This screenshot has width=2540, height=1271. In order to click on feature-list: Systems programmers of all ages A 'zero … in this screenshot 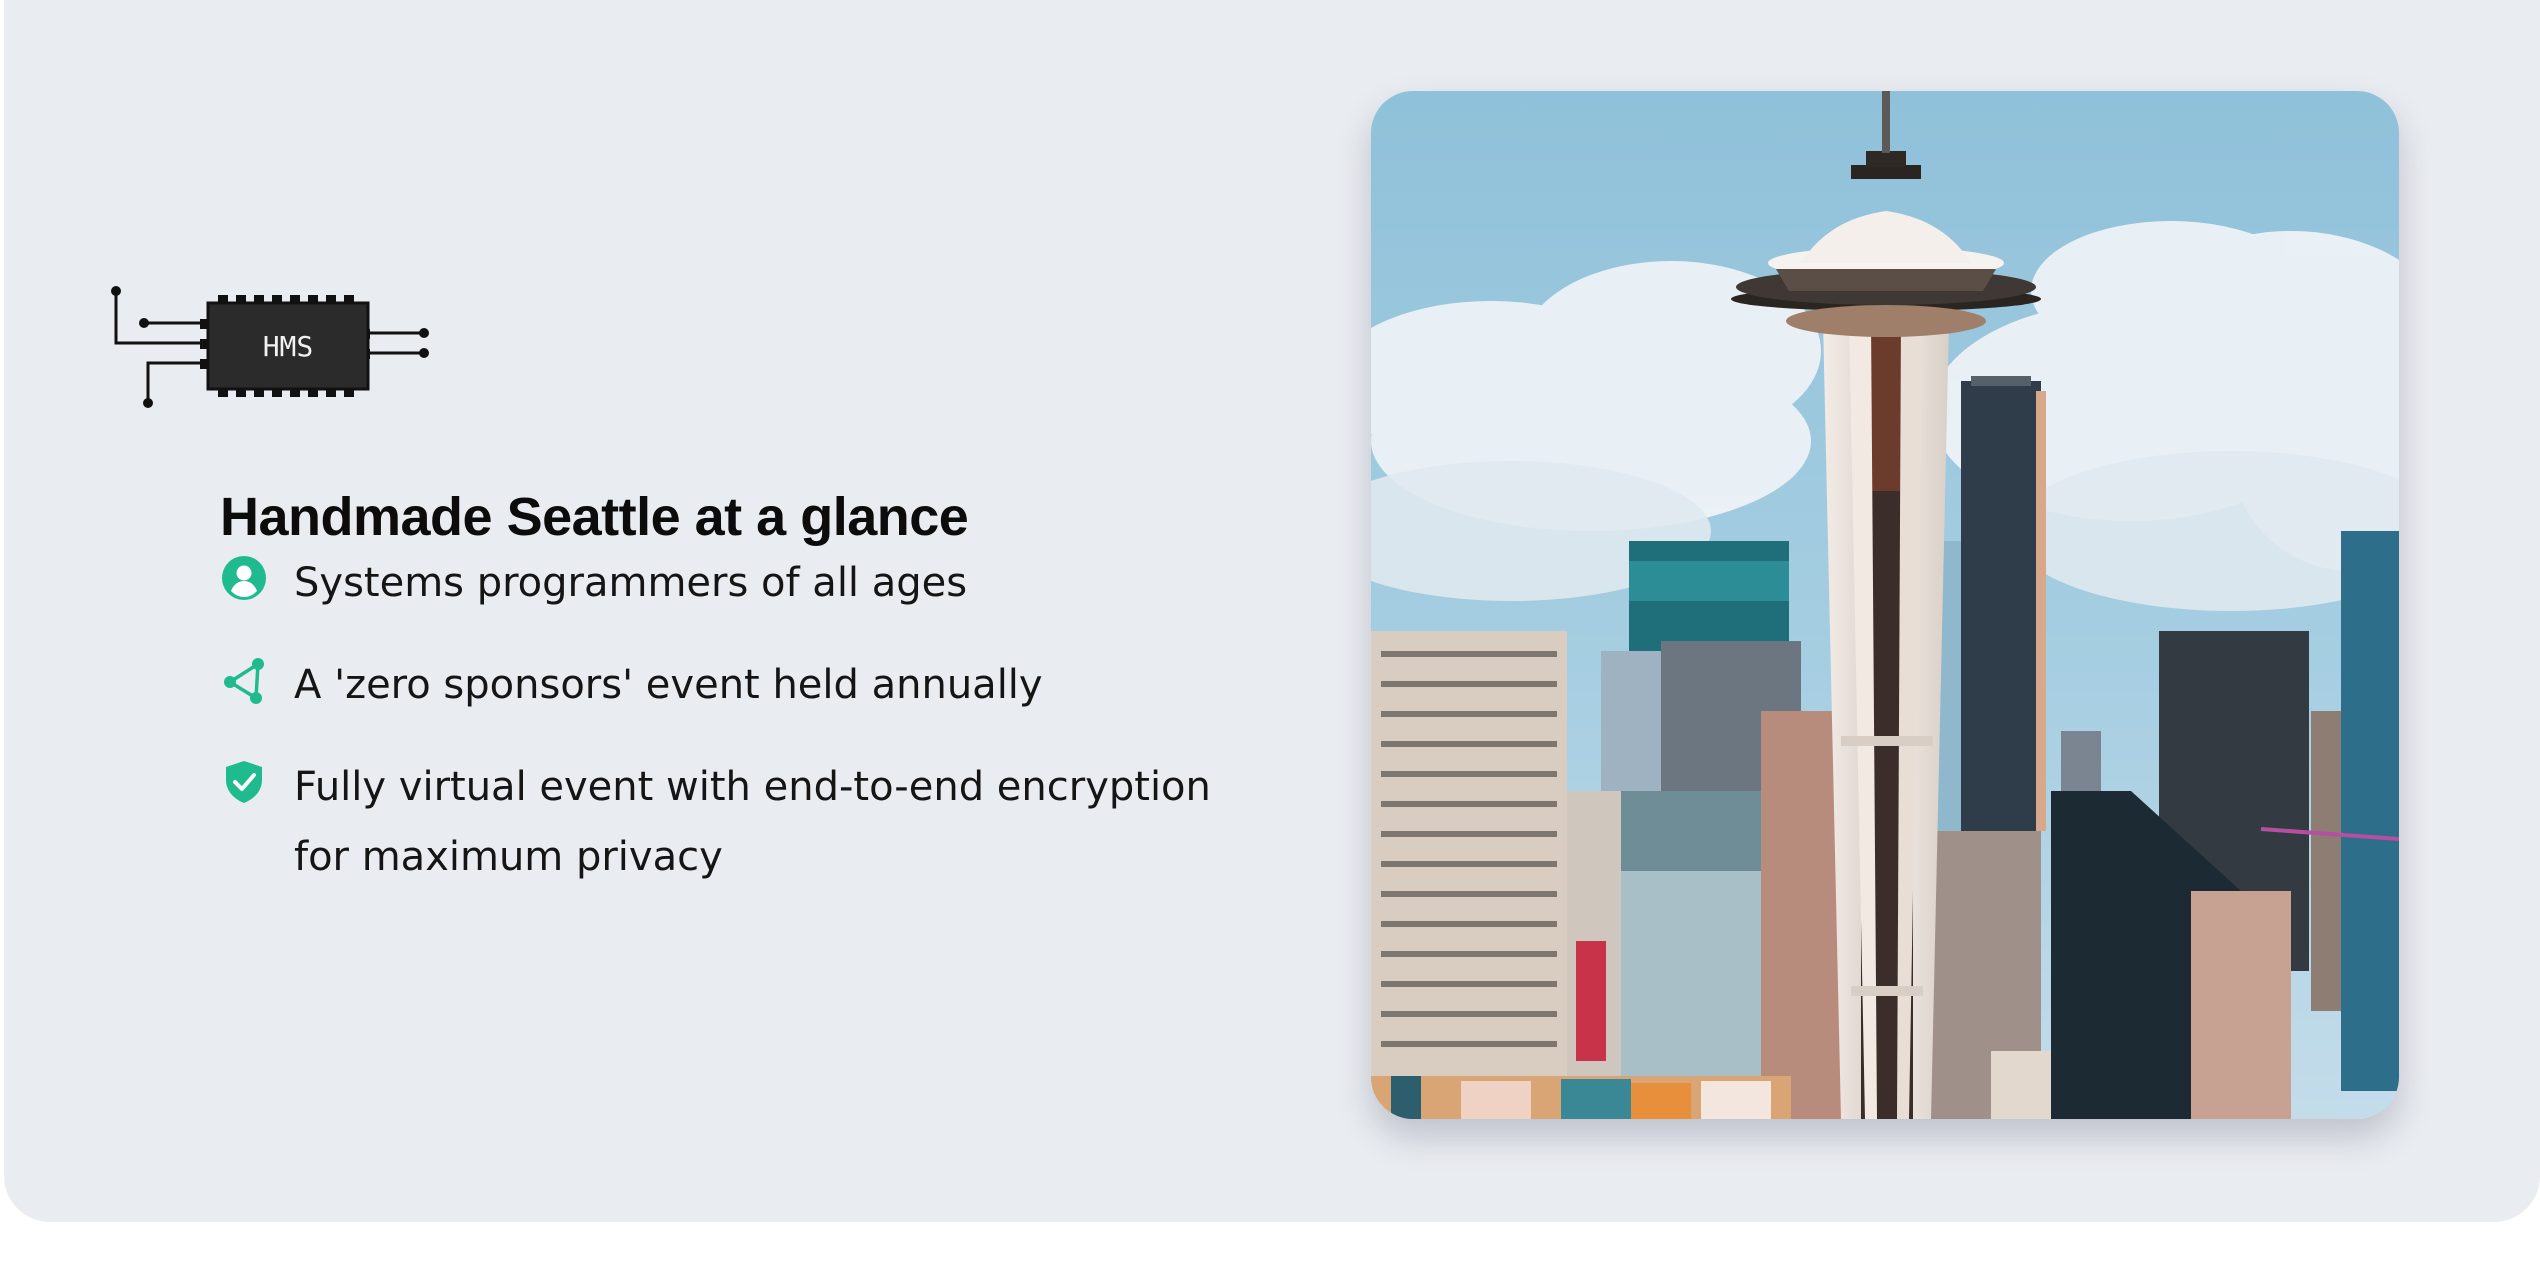, I will do `click(740, 736)`.